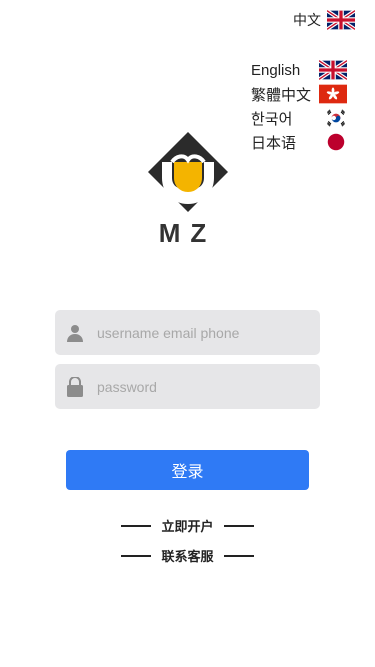  What do you see at coordinates (75, 386) in the screenshot?
I see `lock-icon` at bounding box center [75, 386].